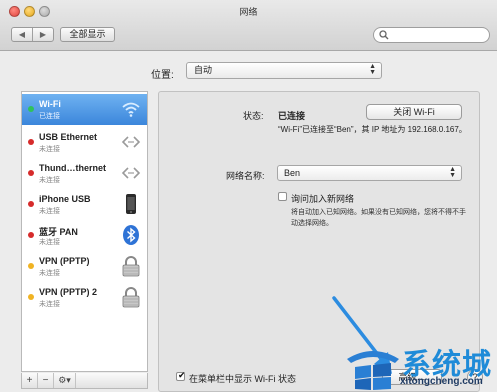  What do you see at coordinates (323, 199) in the screenshot?
I see `ask-join-label: 询问加入新网络` at bounding box center [323, 199].